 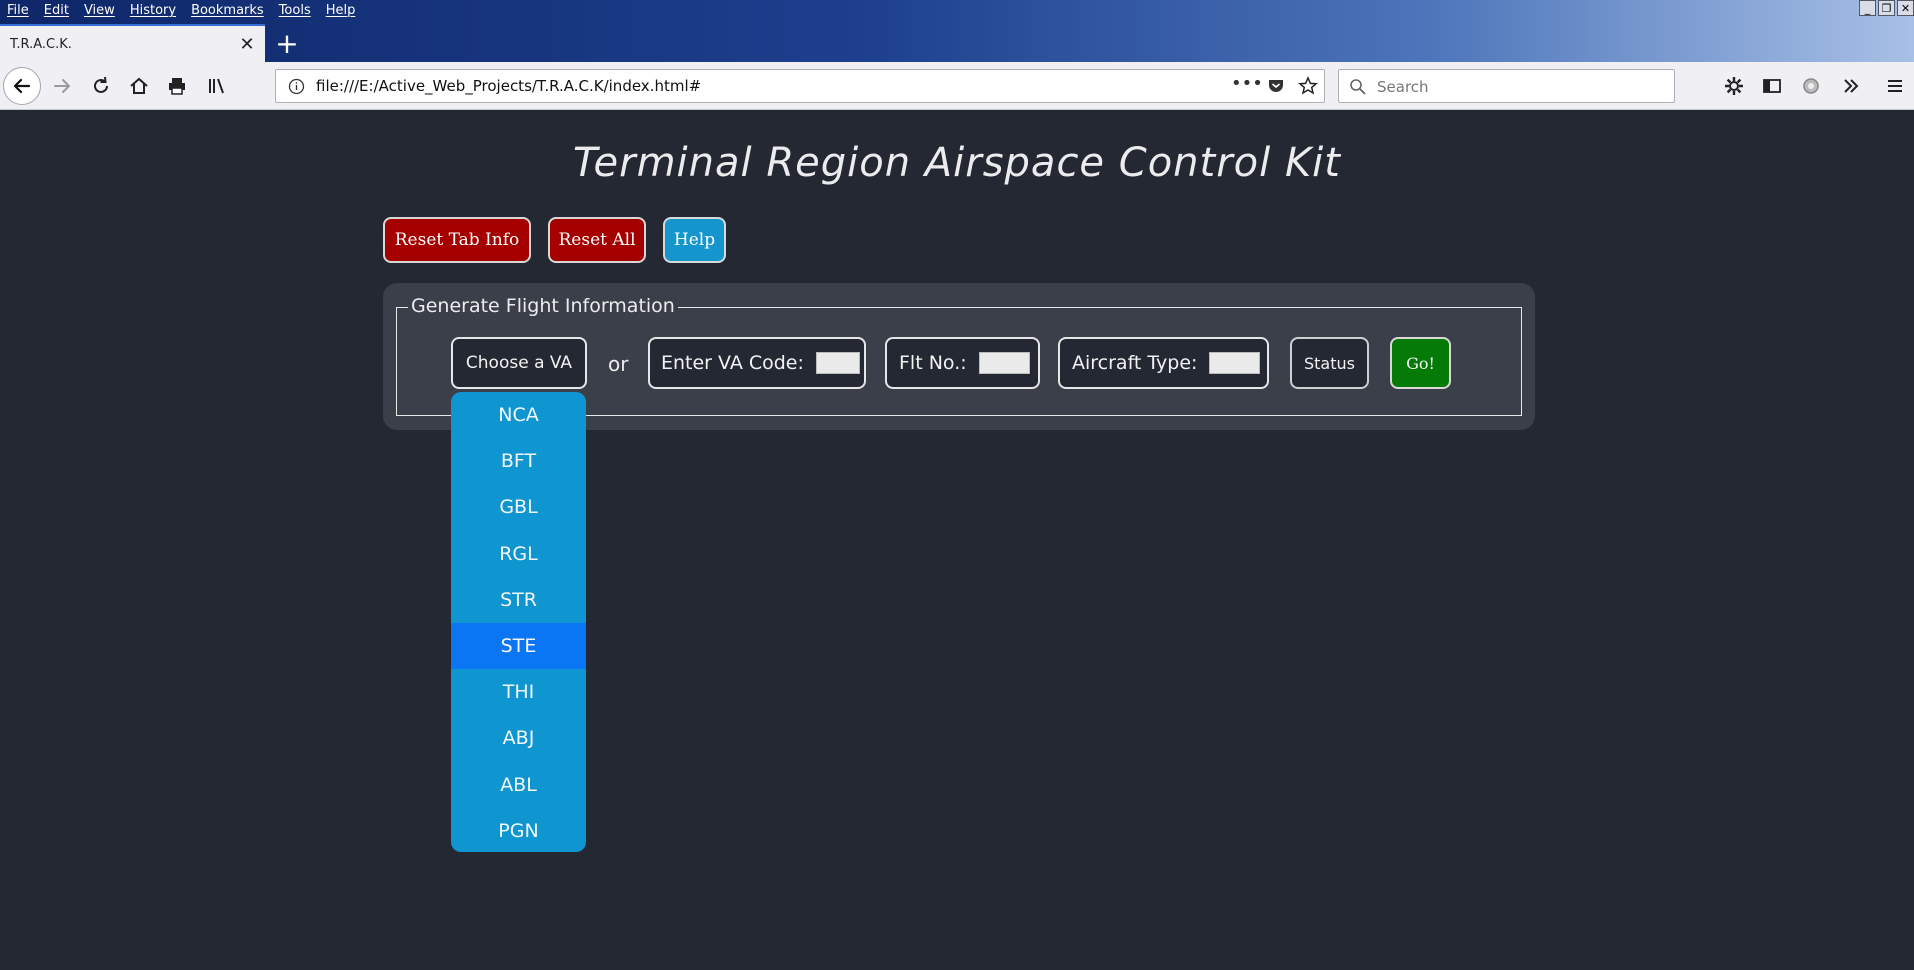 I want to click on menu-help: Help, so click(x=341, y=10).